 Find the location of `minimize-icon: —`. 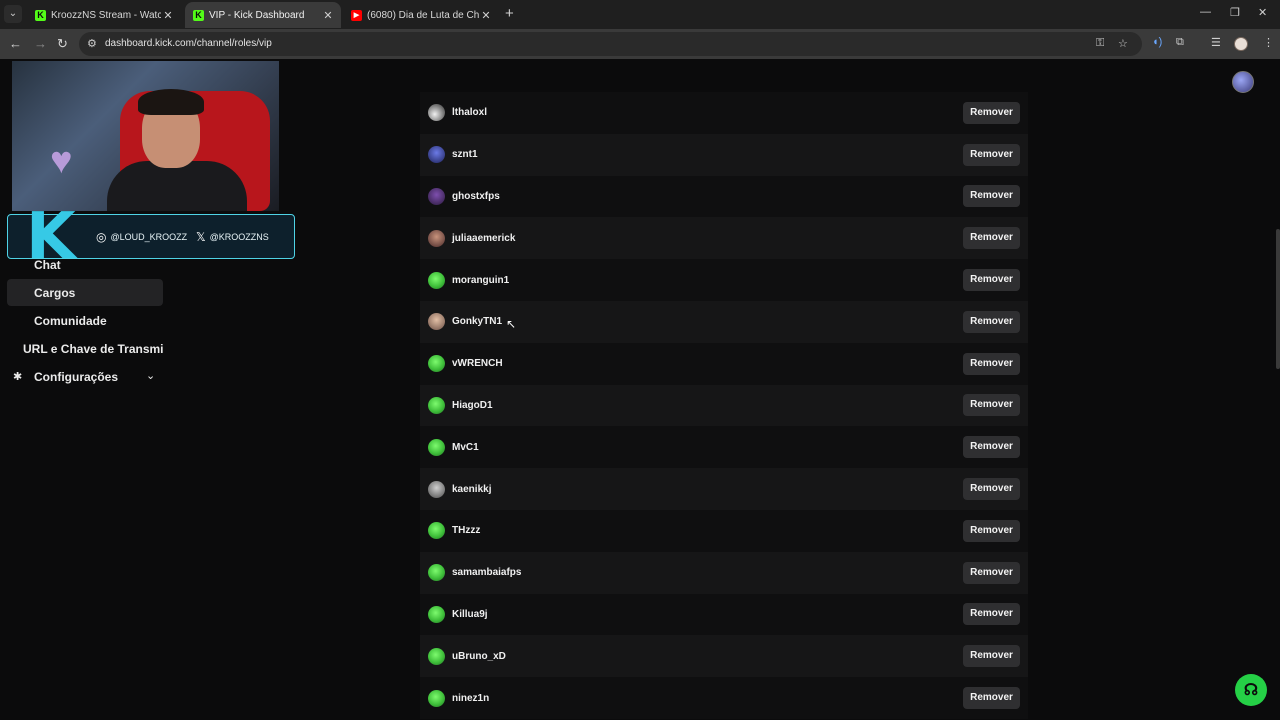

minimize-icon: — is located at coordinates (1205, 12).